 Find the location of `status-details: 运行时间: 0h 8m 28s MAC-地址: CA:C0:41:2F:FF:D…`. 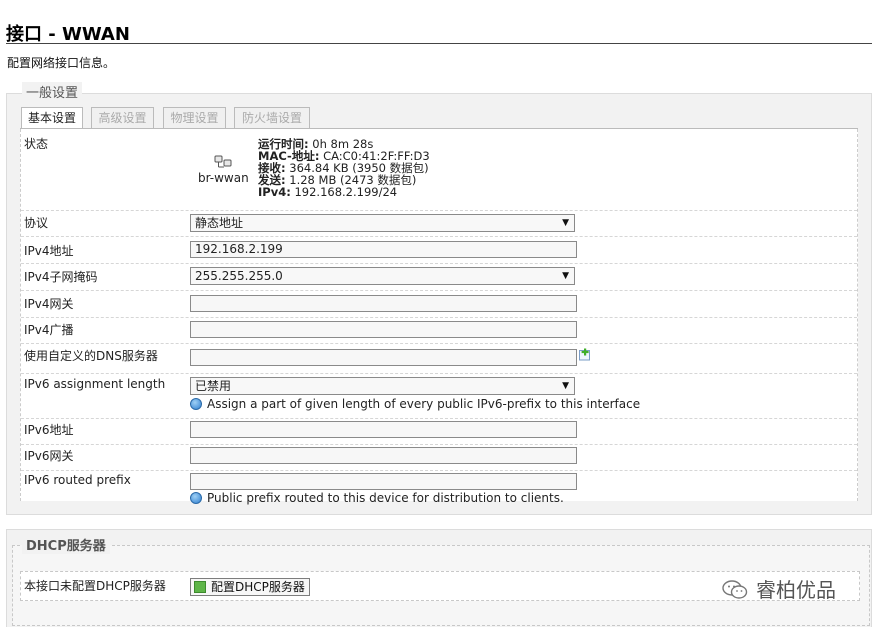

status-details: 运行时间: 0h 8m 28s MAC-地址: CA:C0:41:2F:FF:D… is located at coordinates (344, 168).